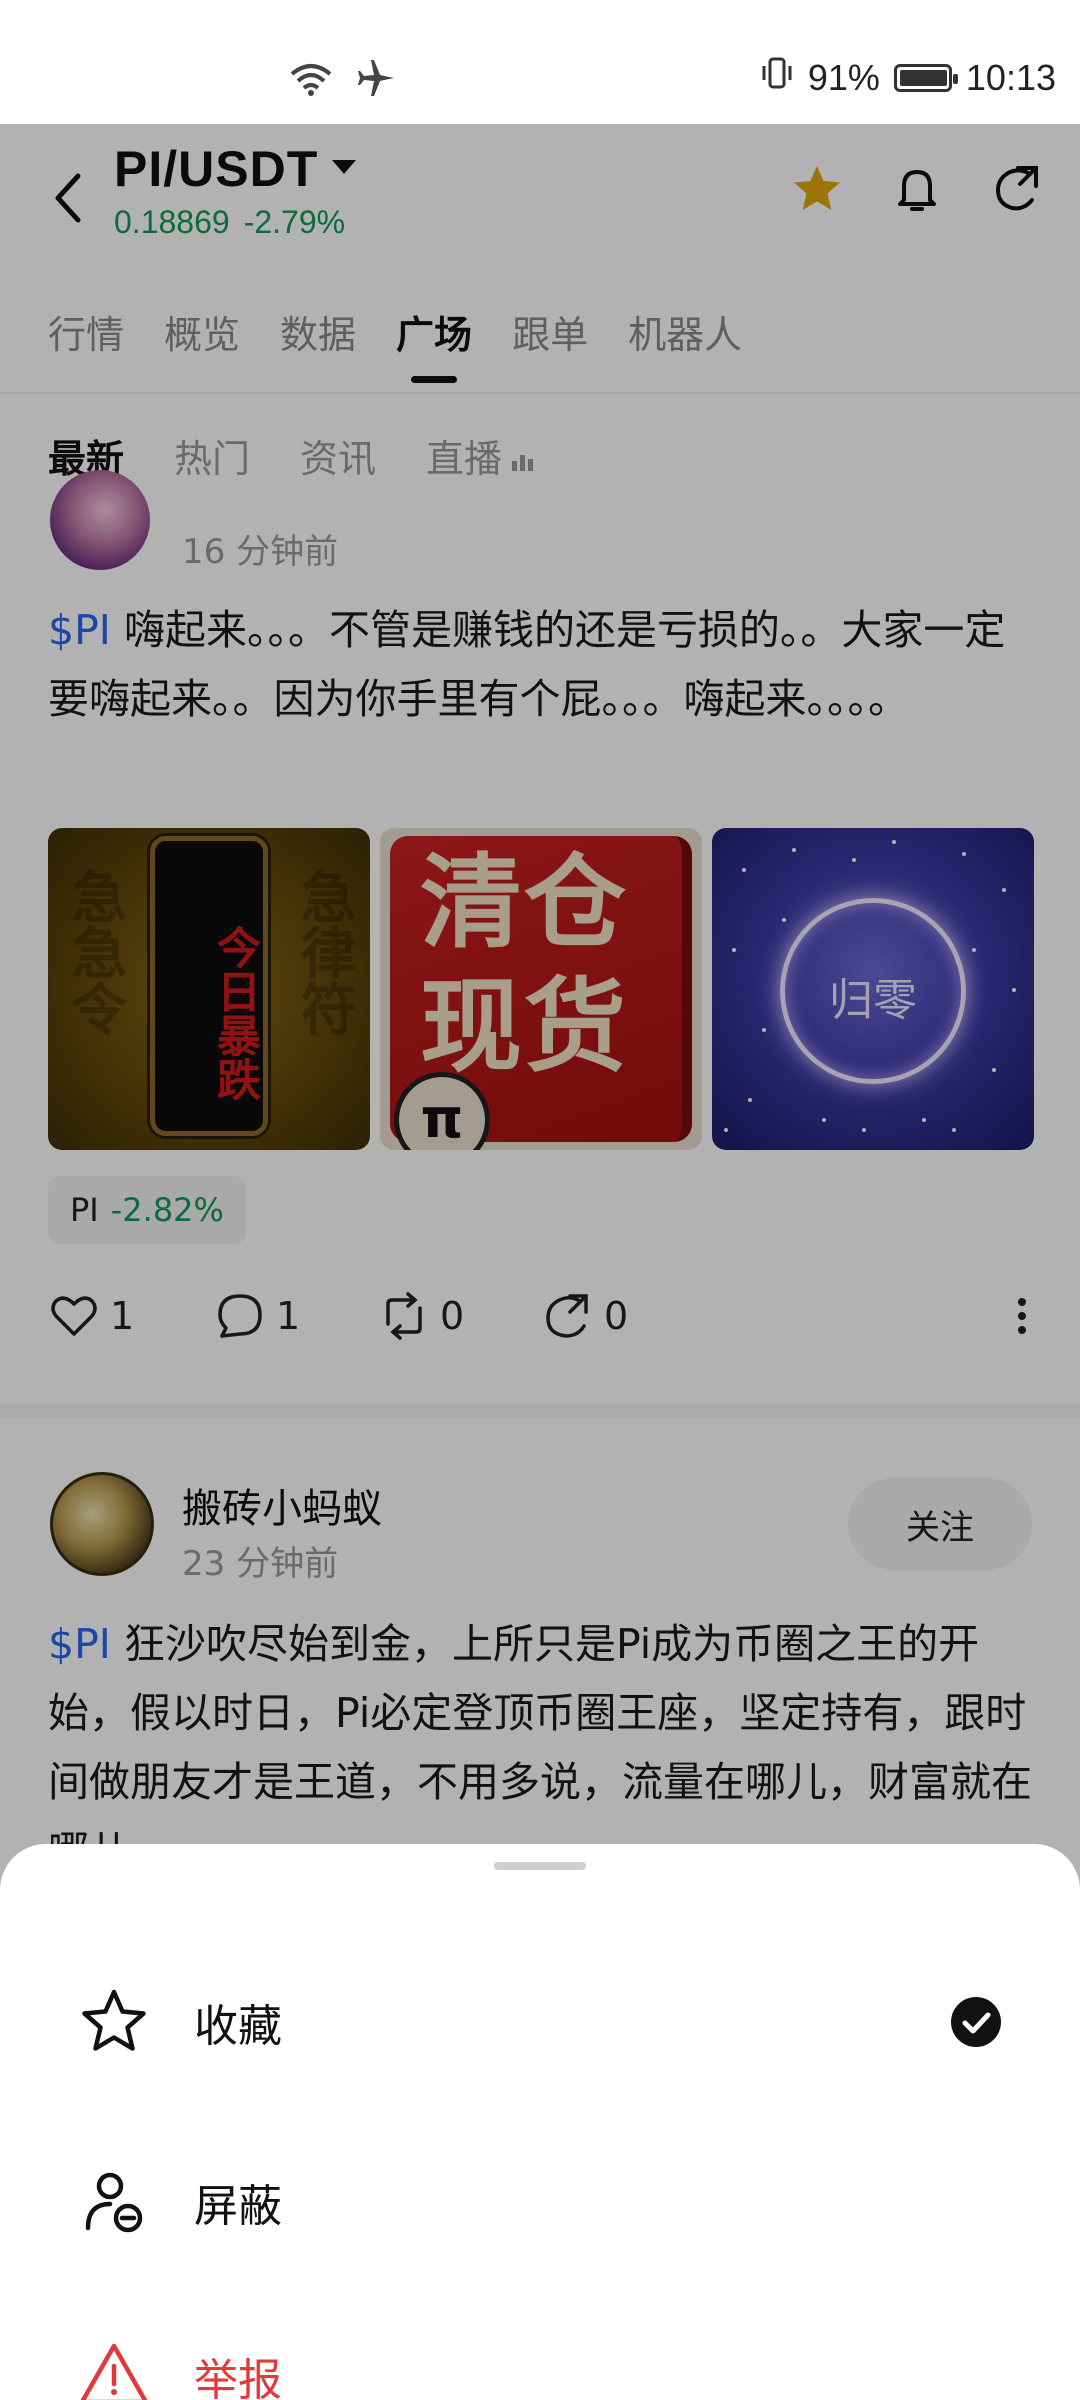  I want to click on status-bar: 91% 10:13, so click(540, 62).